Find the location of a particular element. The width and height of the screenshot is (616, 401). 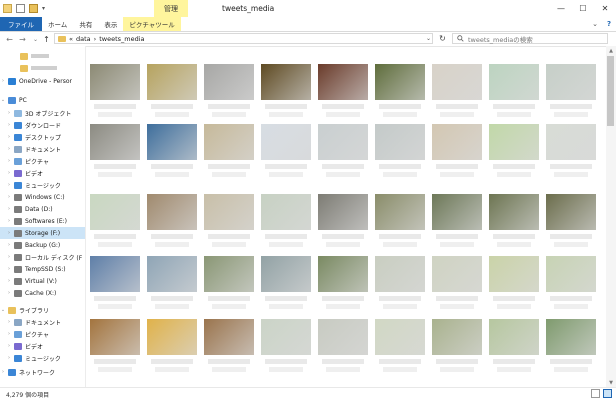

address-bar: « data › tweets_media is located at coordinates (243, 38).